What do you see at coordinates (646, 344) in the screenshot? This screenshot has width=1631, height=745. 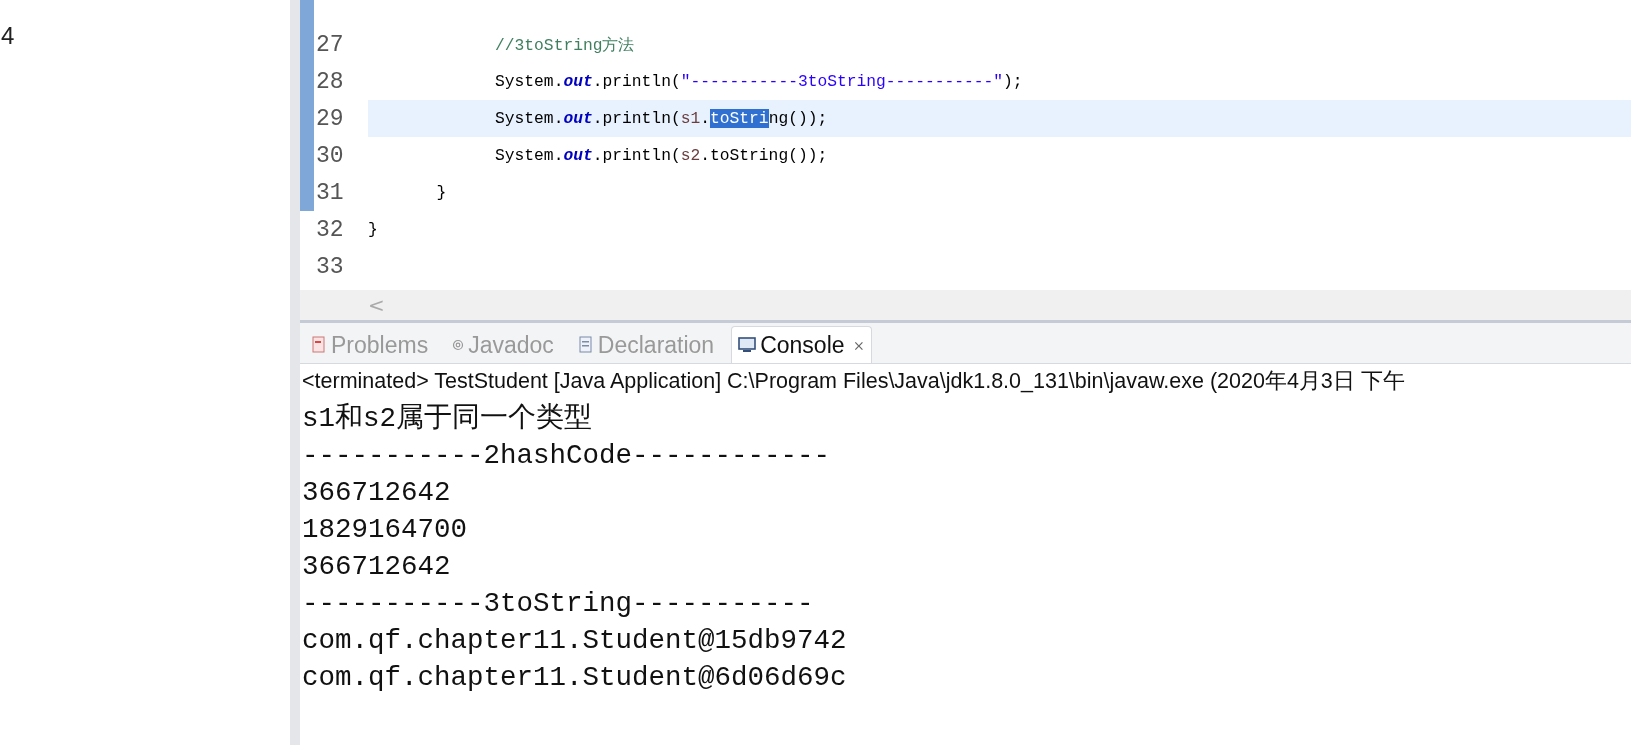 I see `view-tab: Declaration` at bounding box center [646, 344].